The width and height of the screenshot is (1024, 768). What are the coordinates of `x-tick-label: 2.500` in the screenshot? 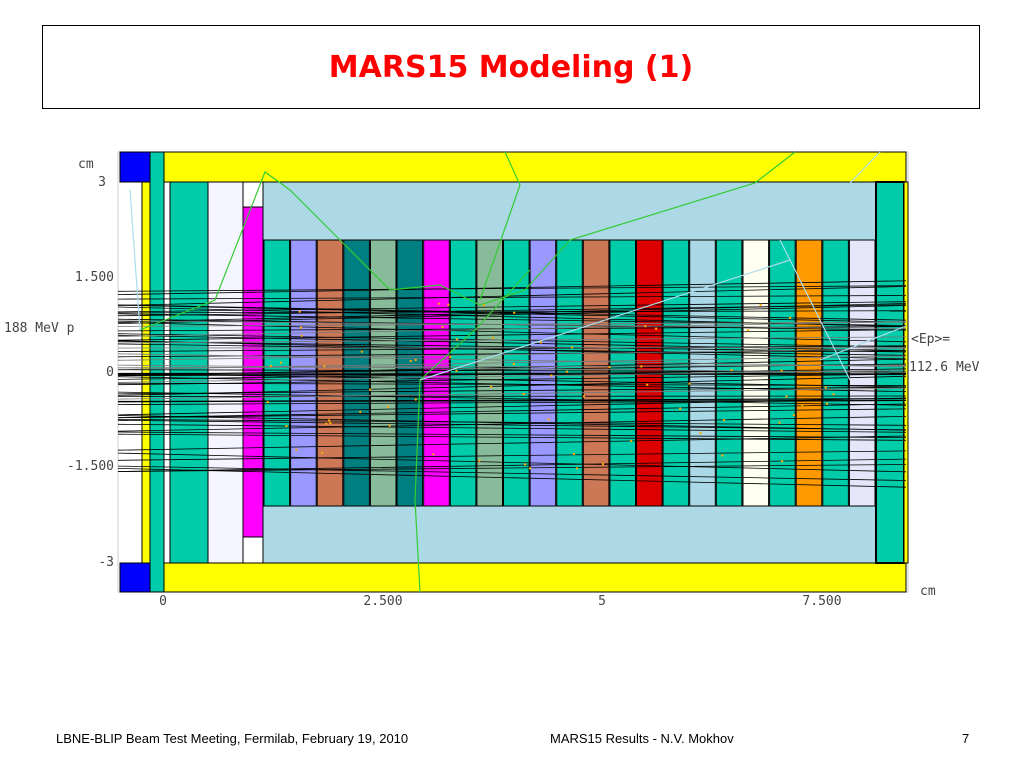 It's located at (382, 601).